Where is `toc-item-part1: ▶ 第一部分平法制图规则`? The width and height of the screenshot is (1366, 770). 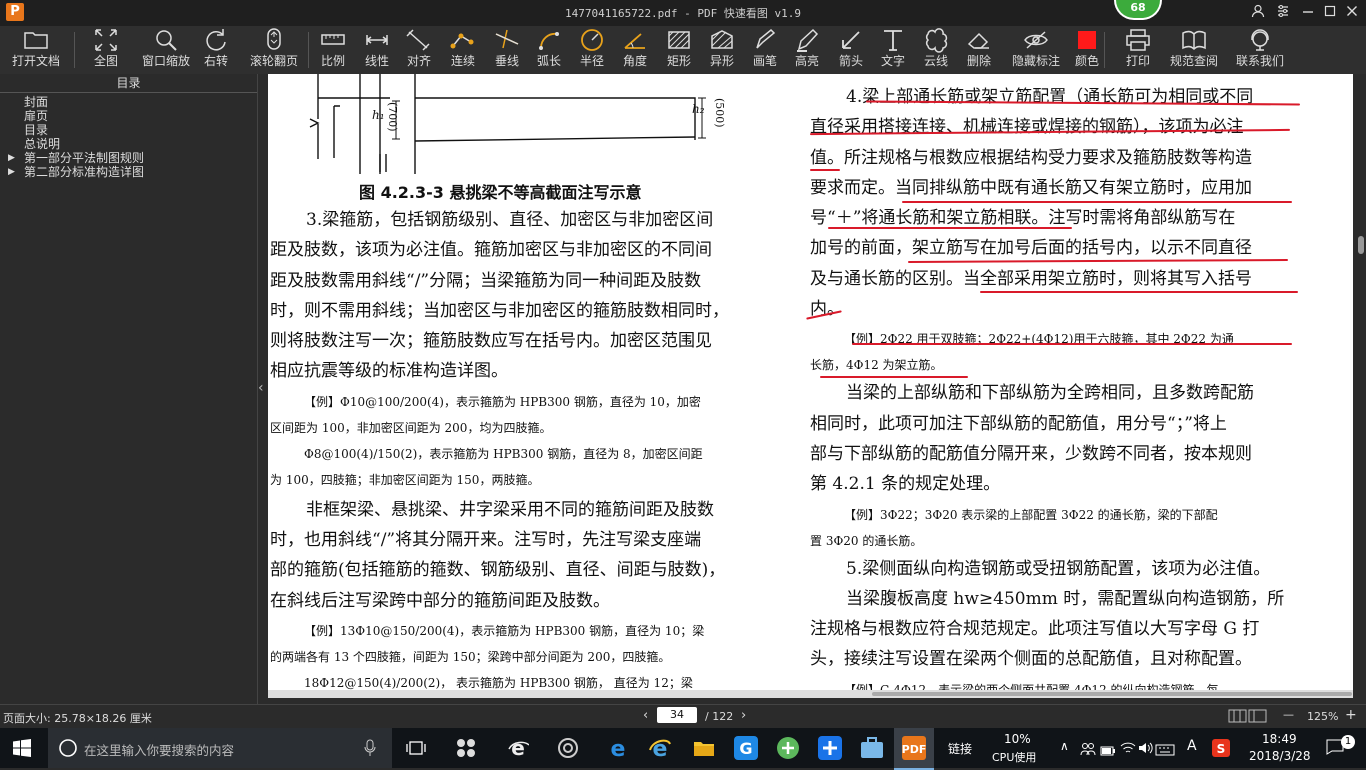
toc-item-part1: ▶ 第一部分平法制图规则 is located at coordinates (128, 158).